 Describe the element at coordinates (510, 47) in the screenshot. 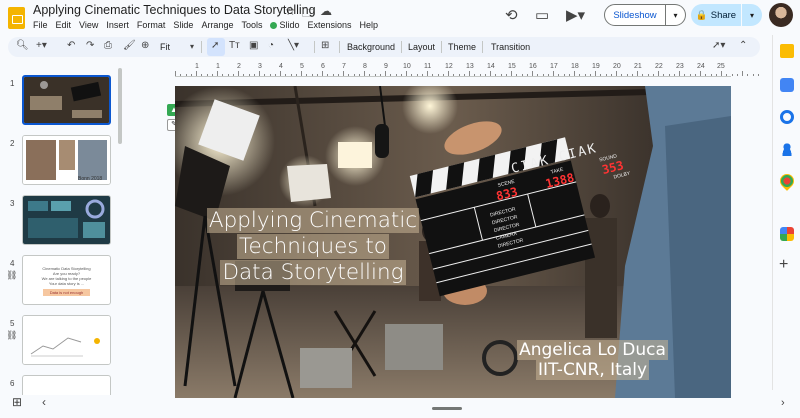

I see `transition-button: Transition` at that location.